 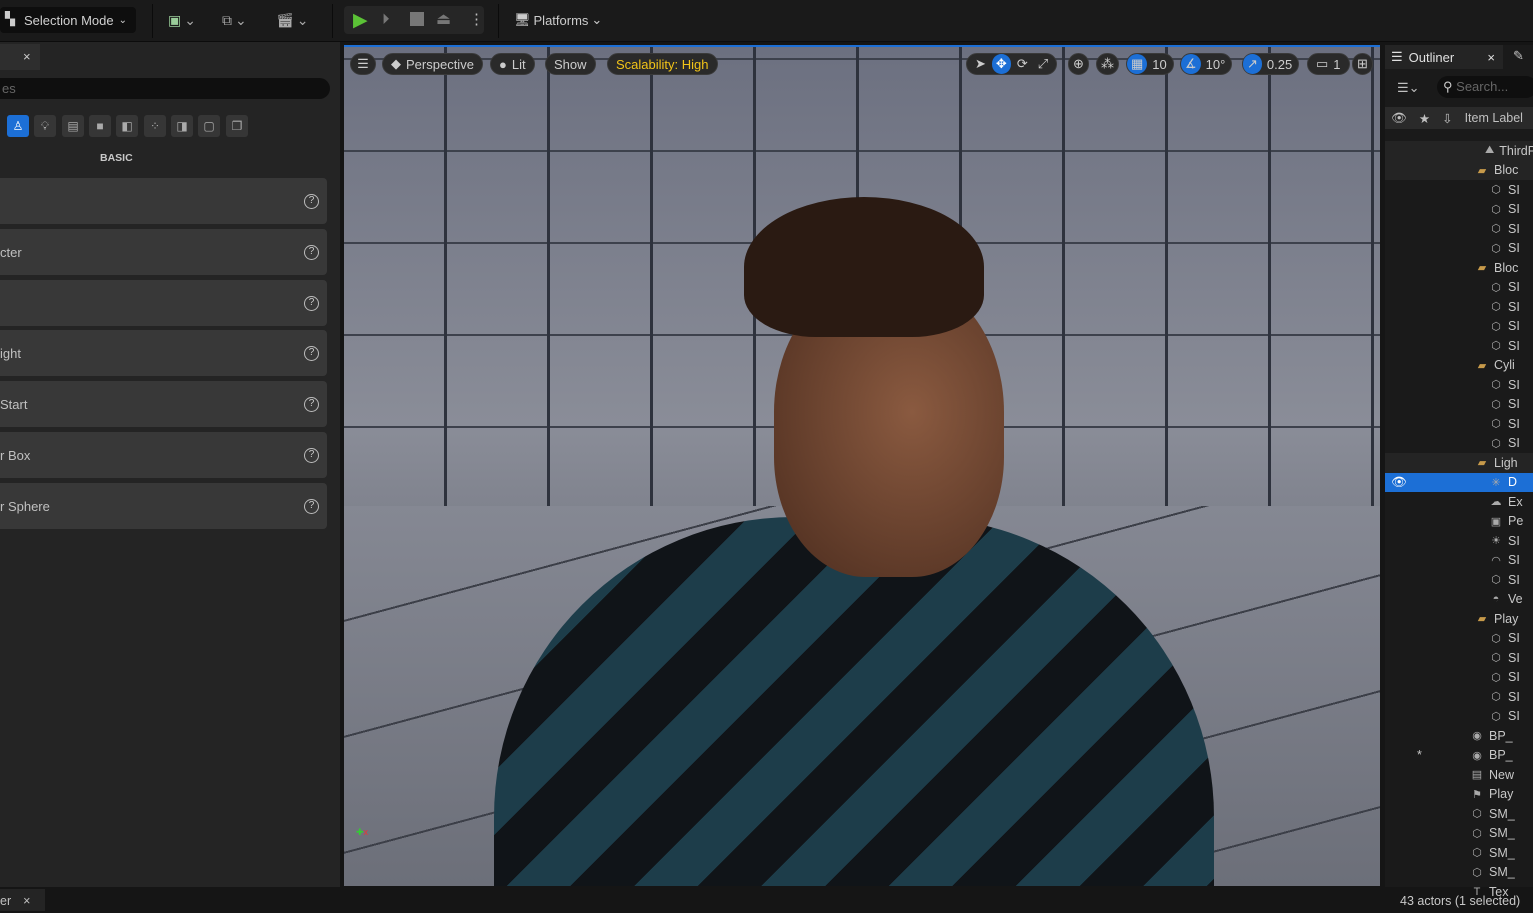 What do you see at coordinates (1447, 118) in the screenshot?
I see `pin-icon: ⇩` at bounding box center [1447, 118].